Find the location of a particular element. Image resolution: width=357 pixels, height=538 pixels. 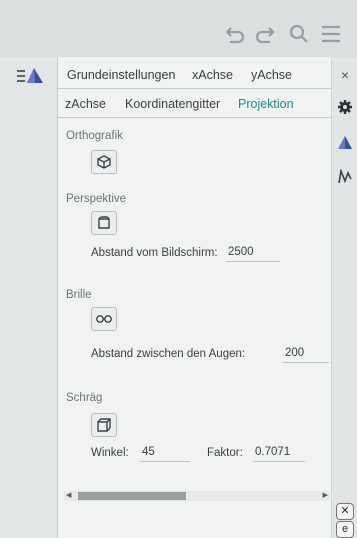

cube-oblique-icon is located at coordinates (104, 425).